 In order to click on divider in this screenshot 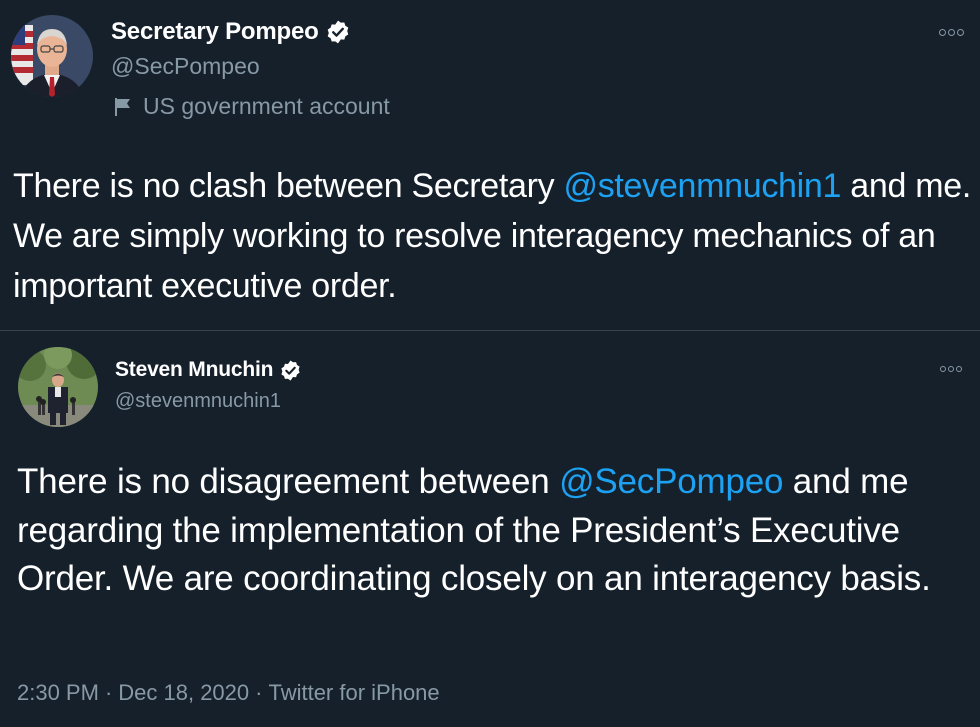, I will do `click(490, 330)`.